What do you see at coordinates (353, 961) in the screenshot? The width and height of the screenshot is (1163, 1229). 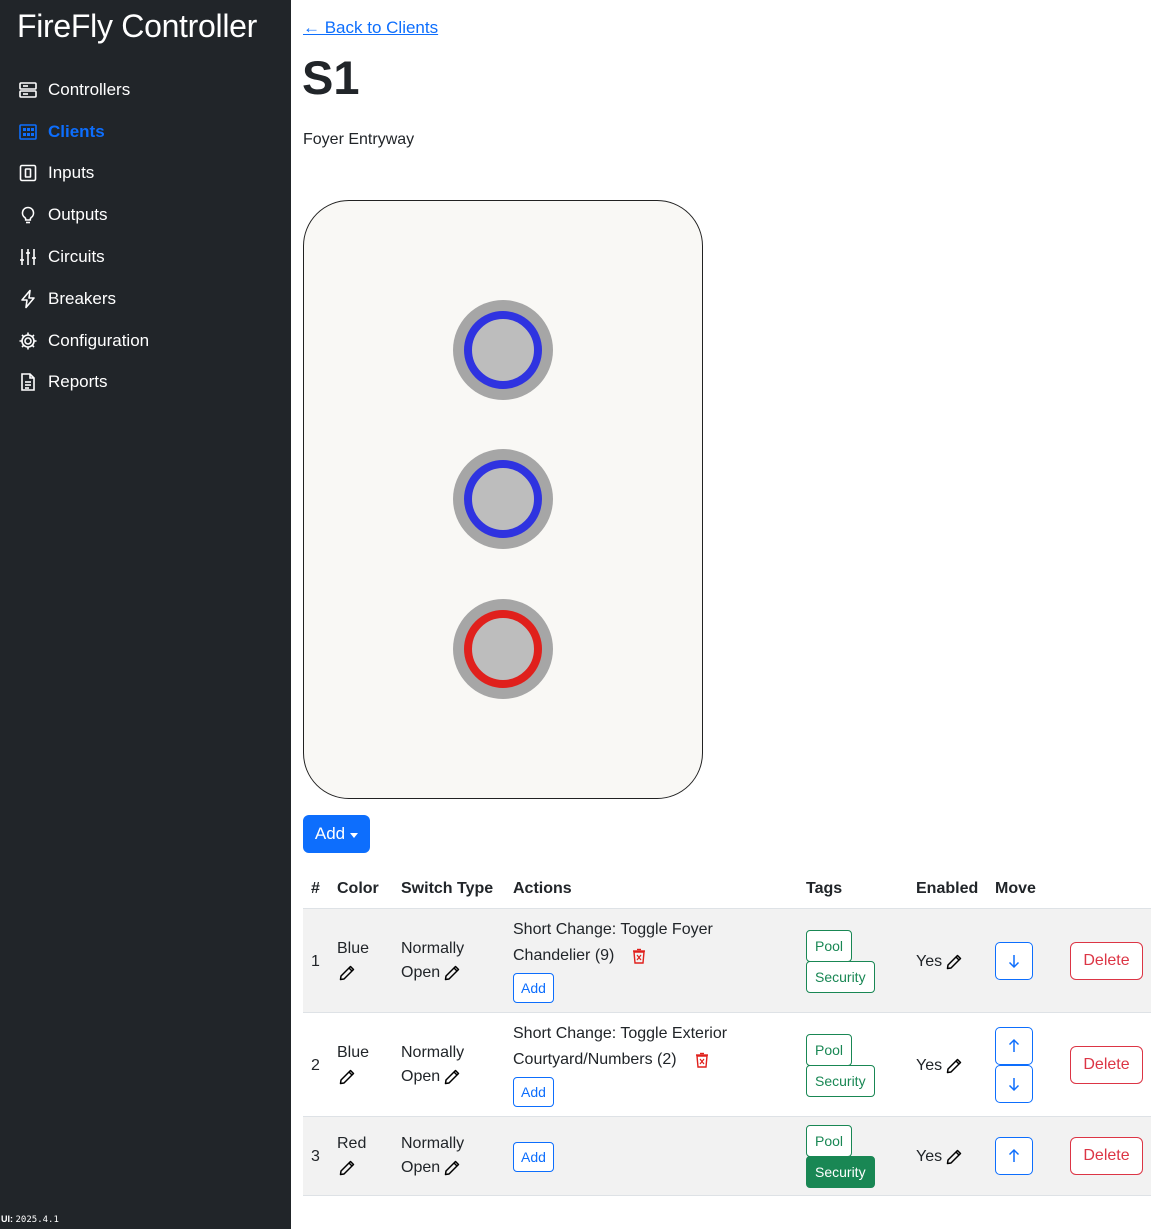 I see `color-cell: Blue` at bounding box center [353, 961].